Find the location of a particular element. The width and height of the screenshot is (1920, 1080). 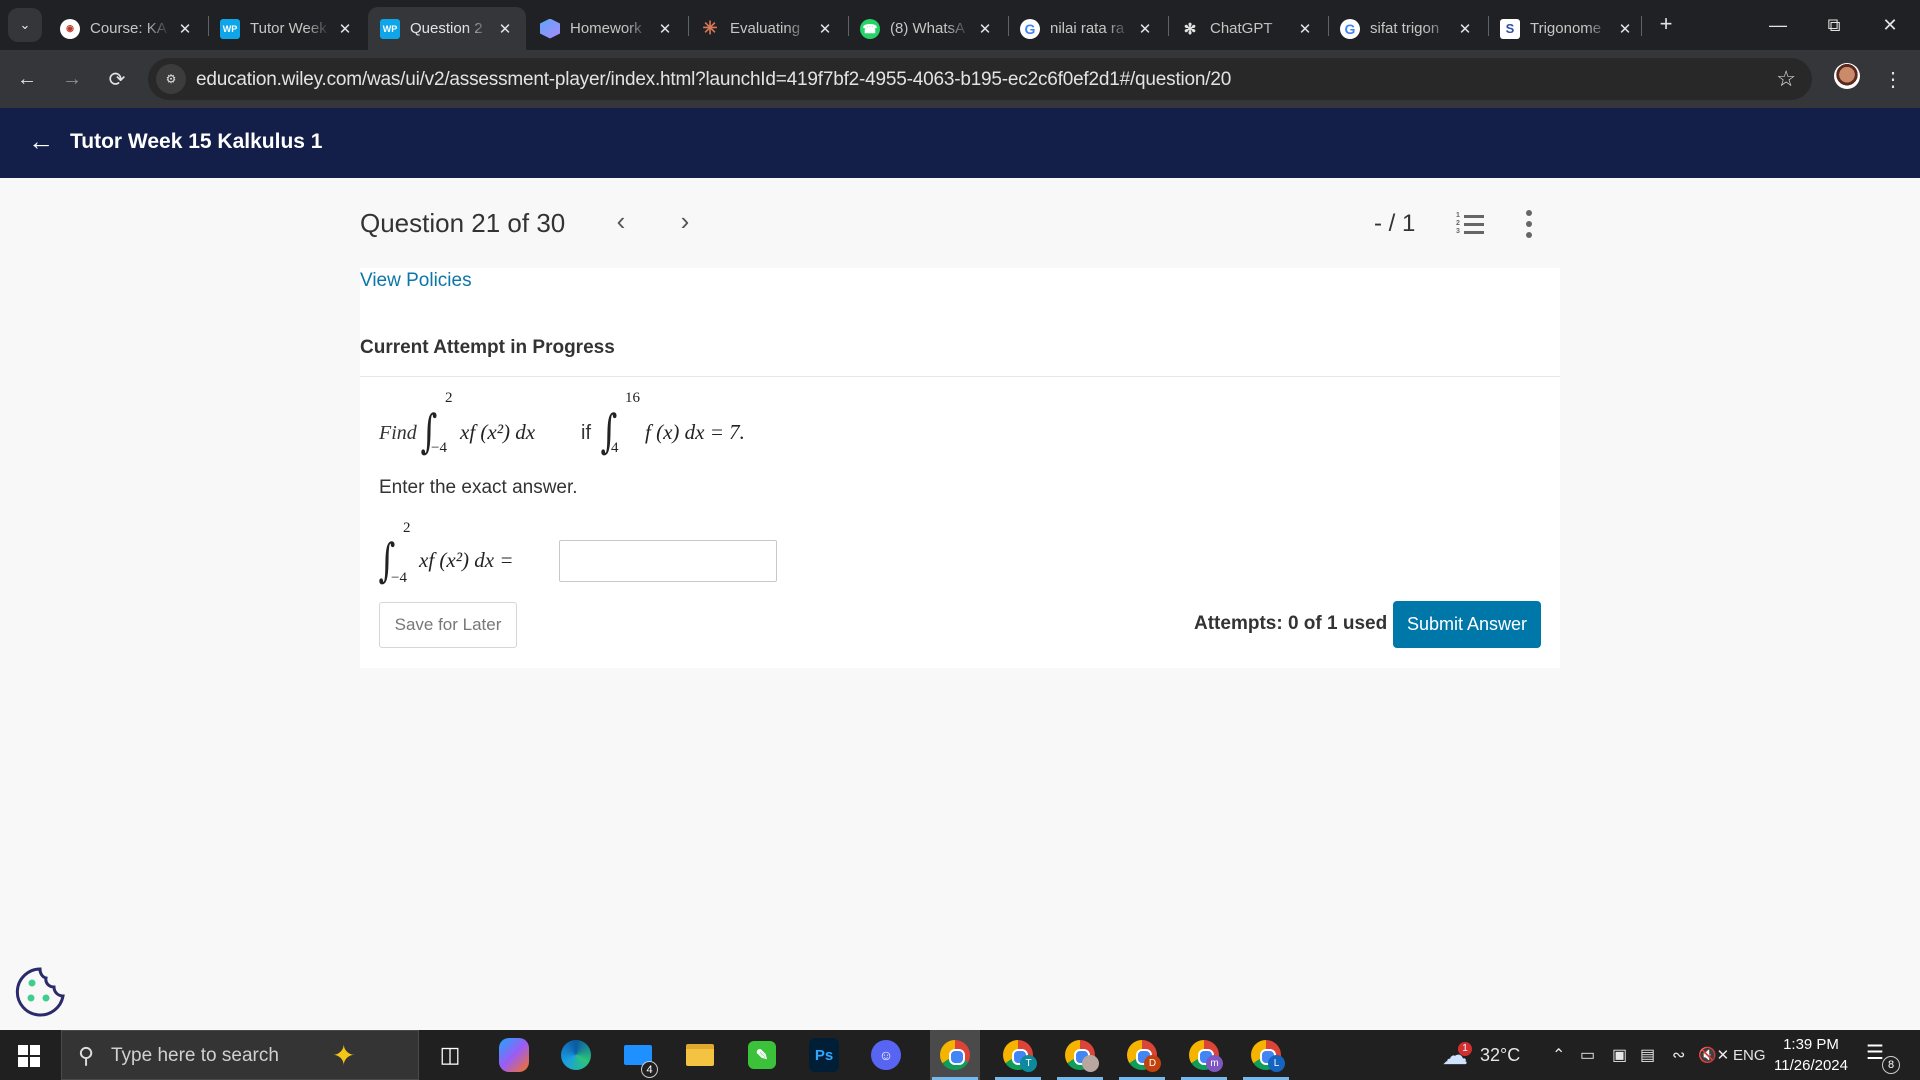

chevron-down-icon: ⌄ is located at coordinates (25, 24).